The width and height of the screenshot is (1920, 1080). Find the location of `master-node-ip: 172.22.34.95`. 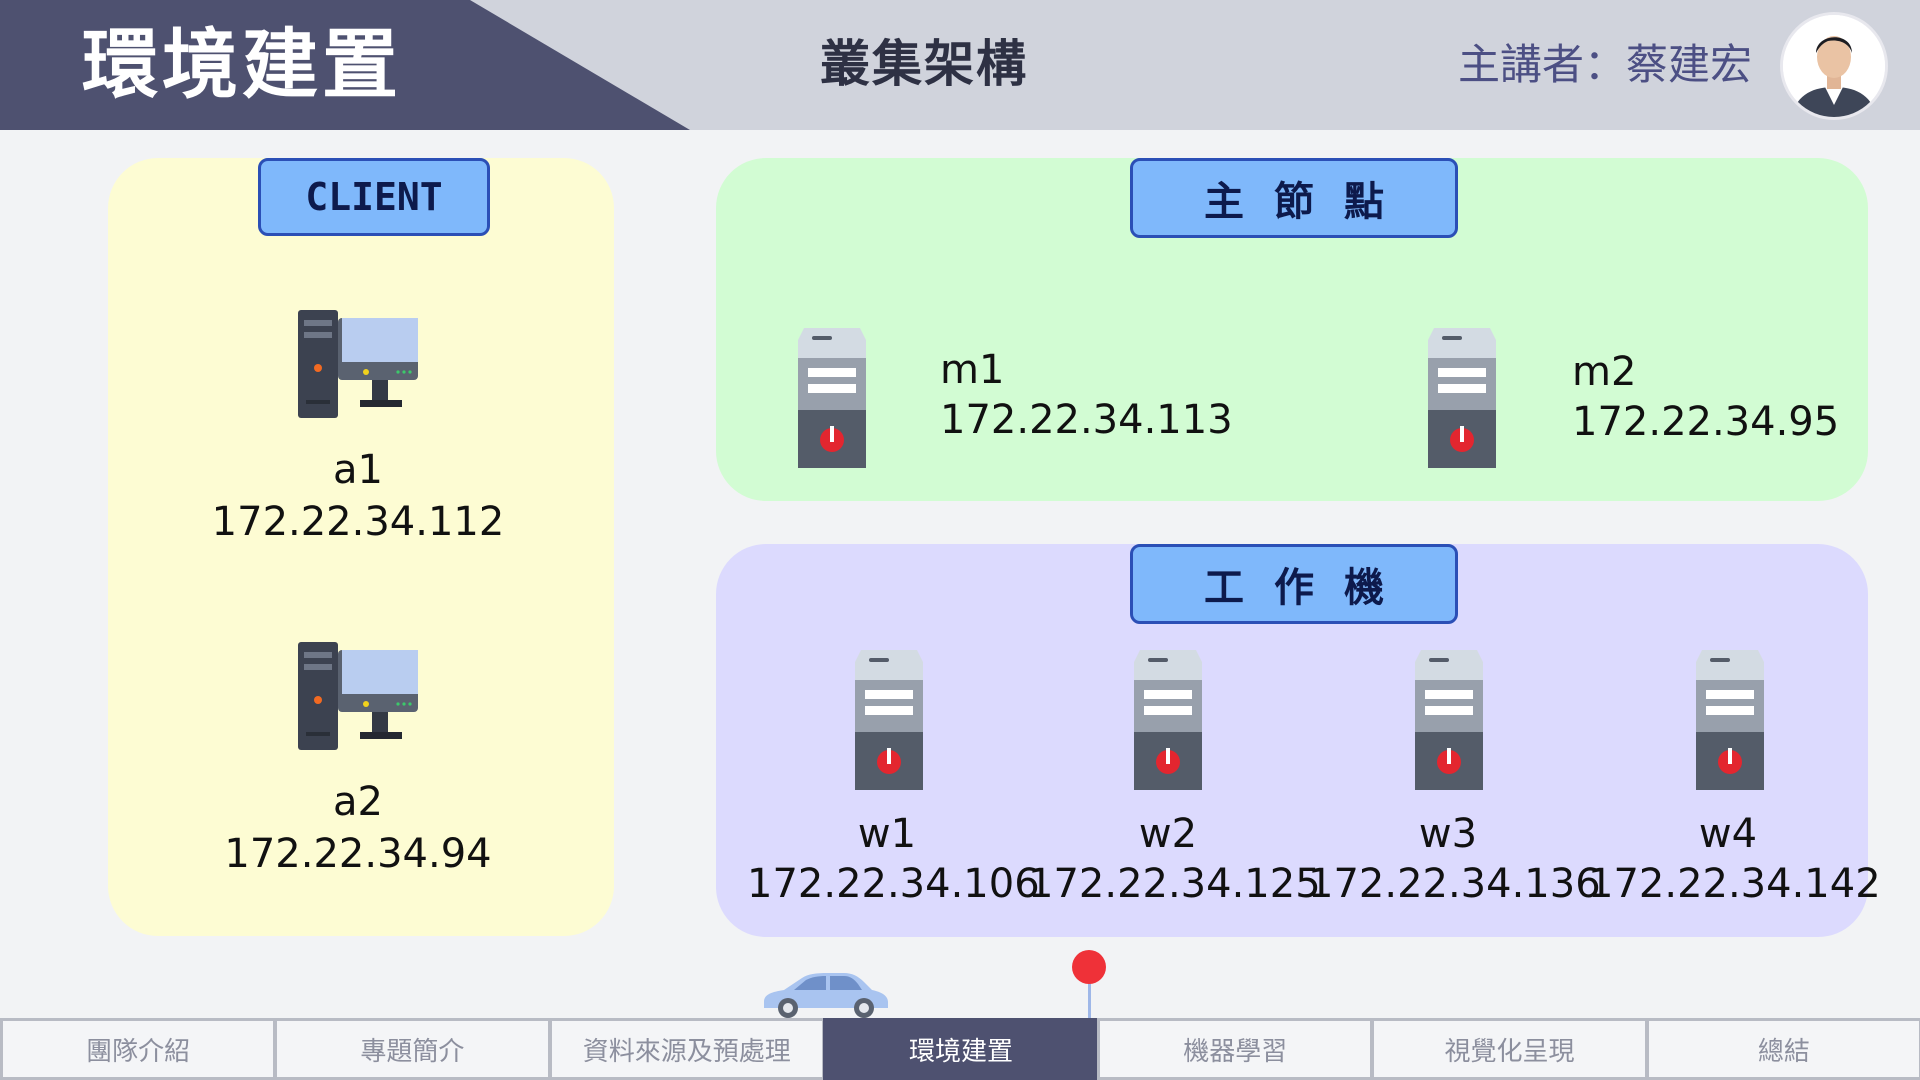

master-node-ip: 172.22.34.95 is located at coordinates (1706, 422).